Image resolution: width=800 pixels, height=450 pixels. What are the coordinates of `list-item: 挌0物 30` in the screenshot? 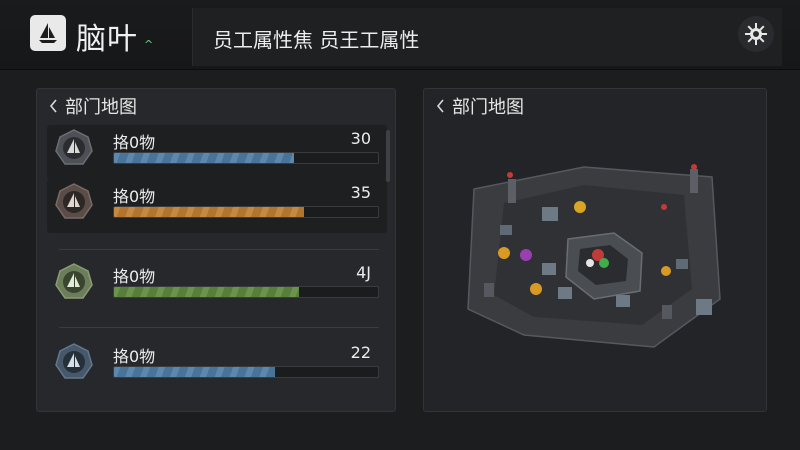 It's located at (217, 152).